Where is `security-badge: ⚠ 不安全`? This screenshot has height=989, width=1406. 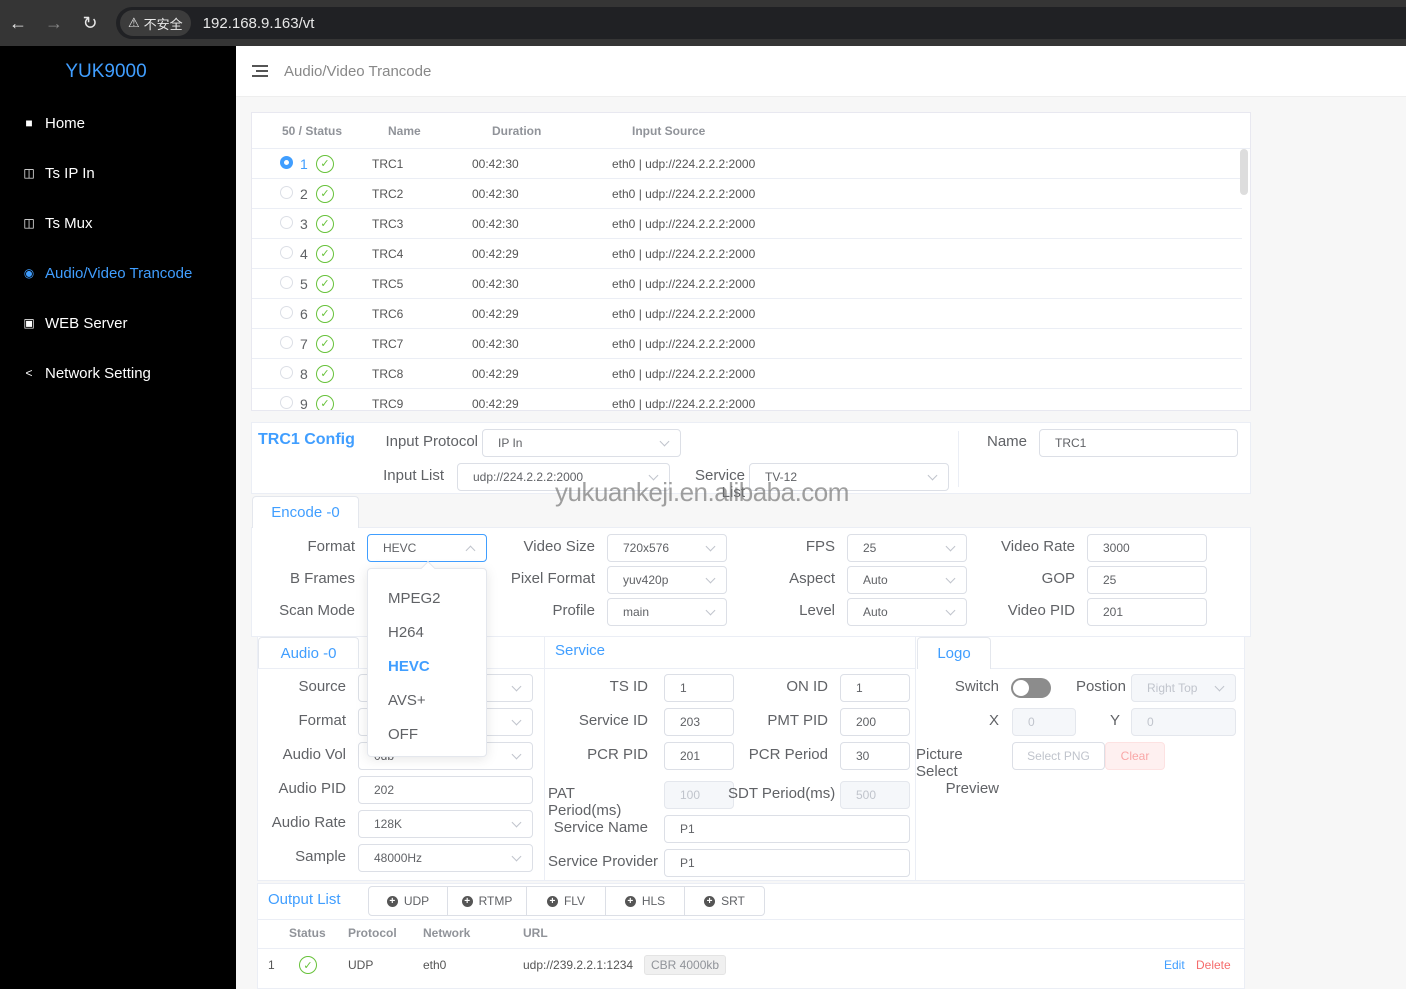
security-badge: ⚠ 不安全 is located at coordinates (155, 23).